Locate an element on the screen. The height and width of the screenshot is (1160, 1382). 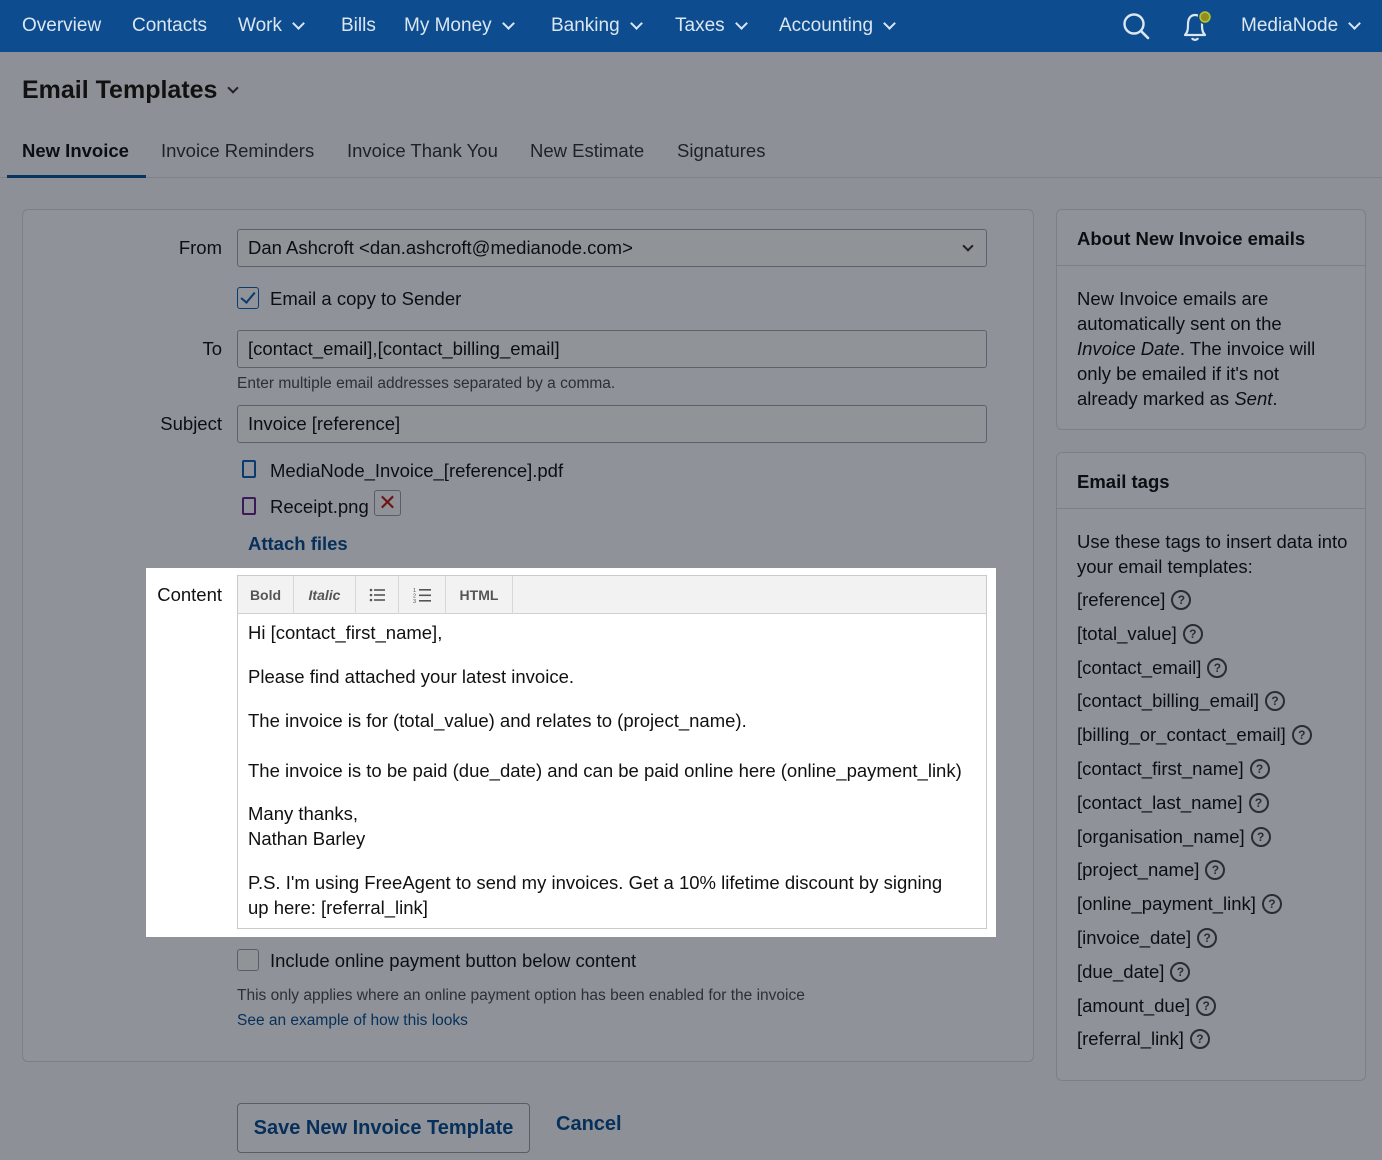
attachment-pdf: MediaNode_Invoice_[reference].pdf is located at coordinates (416, 471).